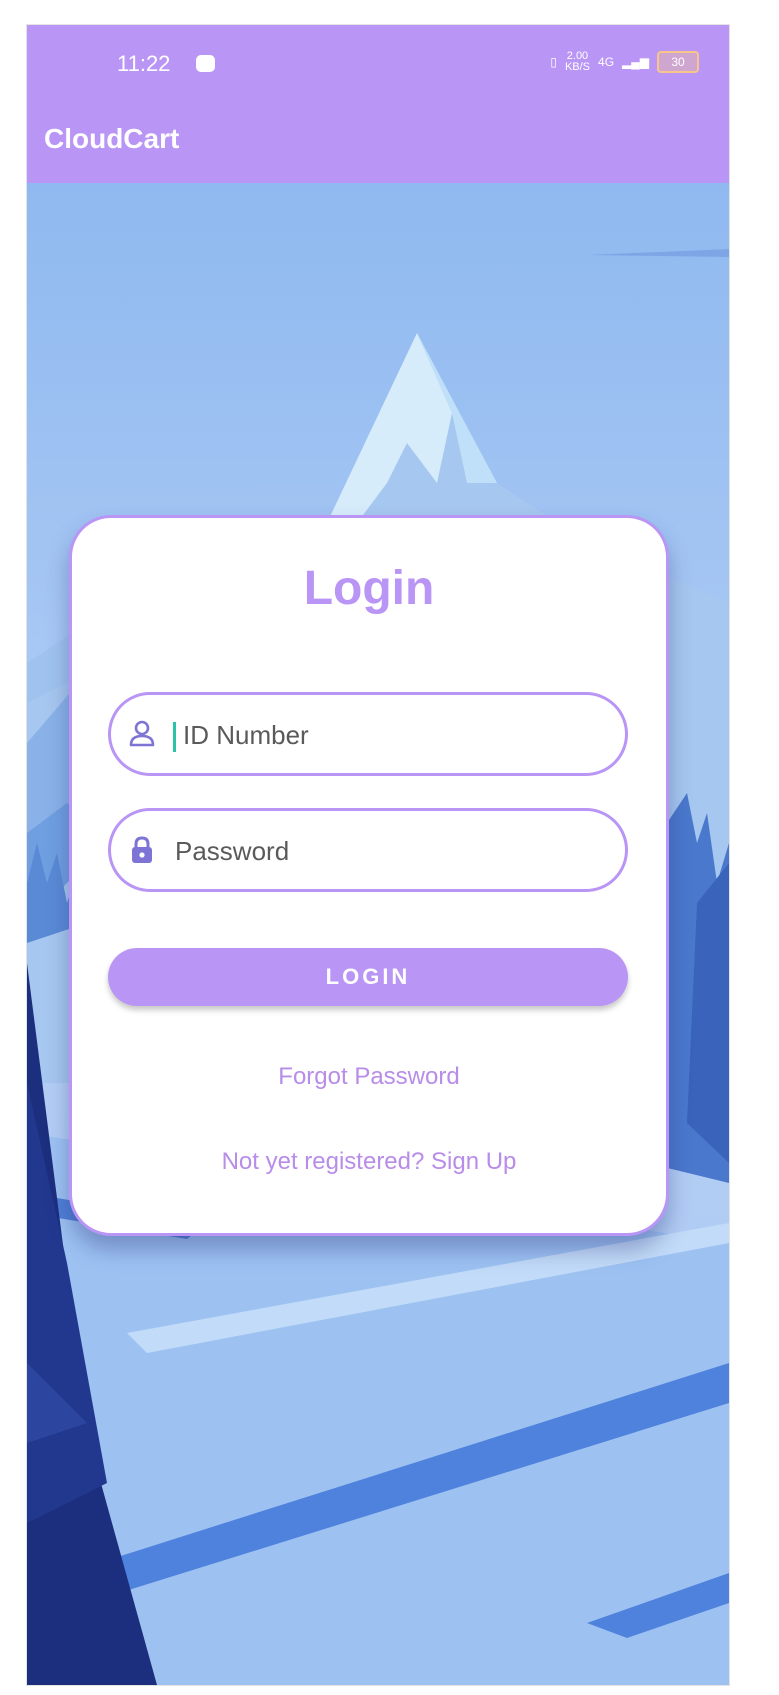 The height and width of the screenshot is (1695, 779). I want to click on status-time: 11:22, so click(144, 63).